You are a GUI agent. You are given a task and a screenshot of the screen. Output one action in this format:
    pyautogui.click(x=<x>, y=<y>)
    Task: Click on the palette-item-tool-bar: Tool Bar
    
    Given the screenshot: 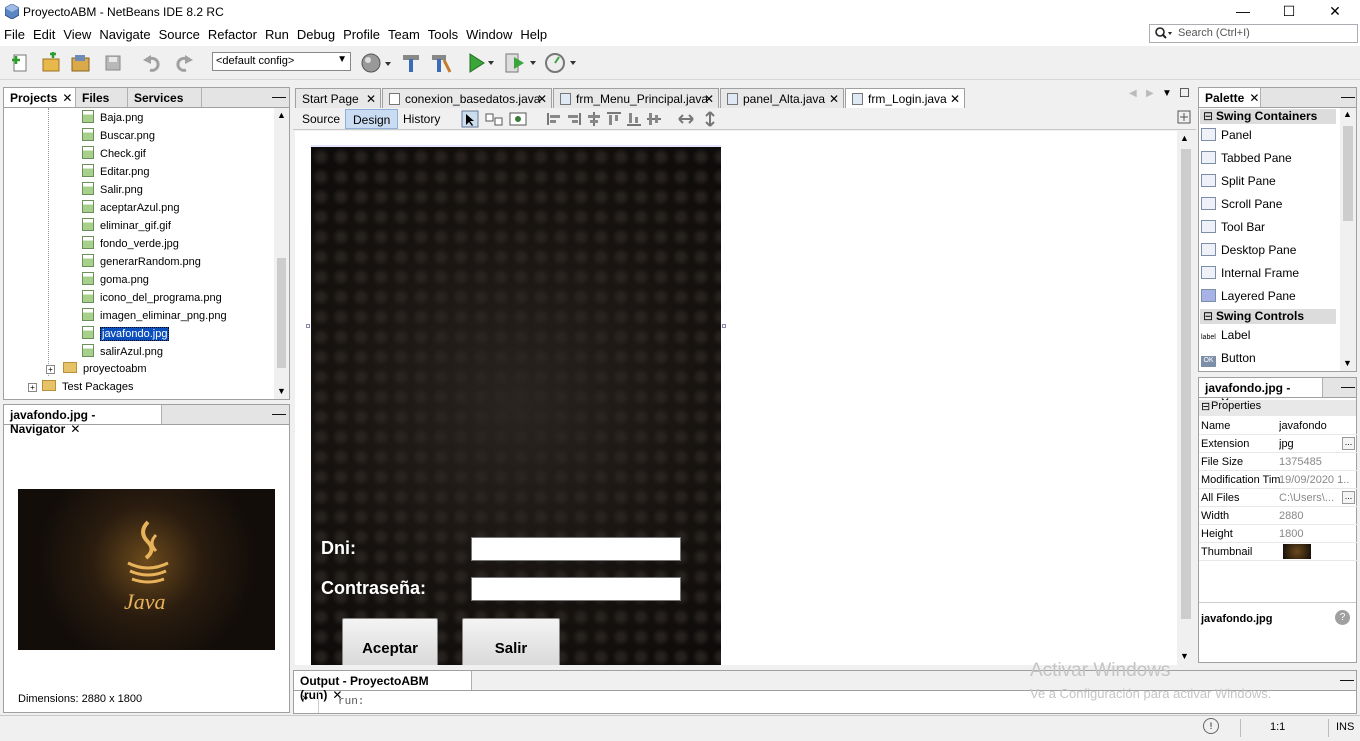 What is the action you would take?
    pyautogui.click(x=1233, y=230)
    